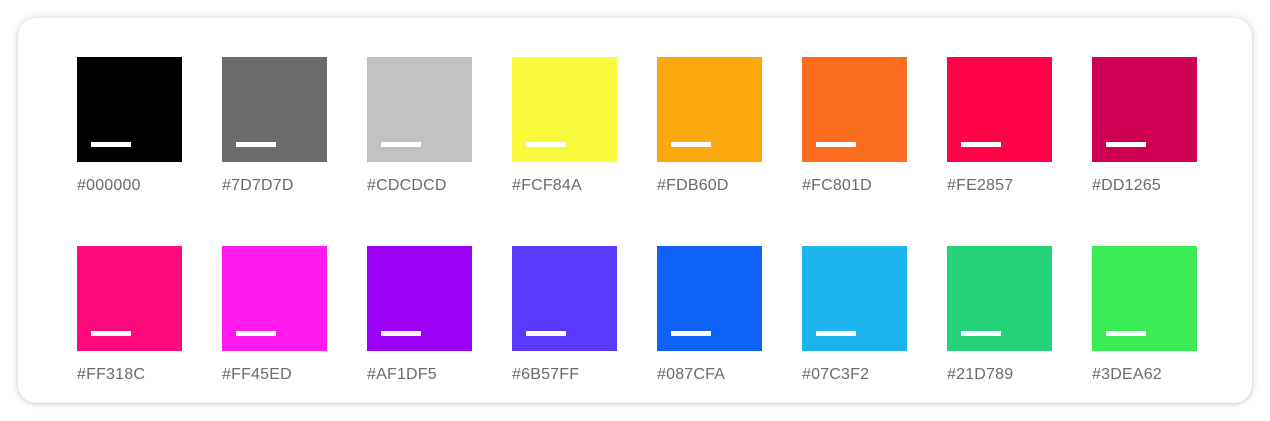 The width and height of the screenshot is (1270, 421). I want to click on color-swatch-21d789: #21D789, so click(999, 315).